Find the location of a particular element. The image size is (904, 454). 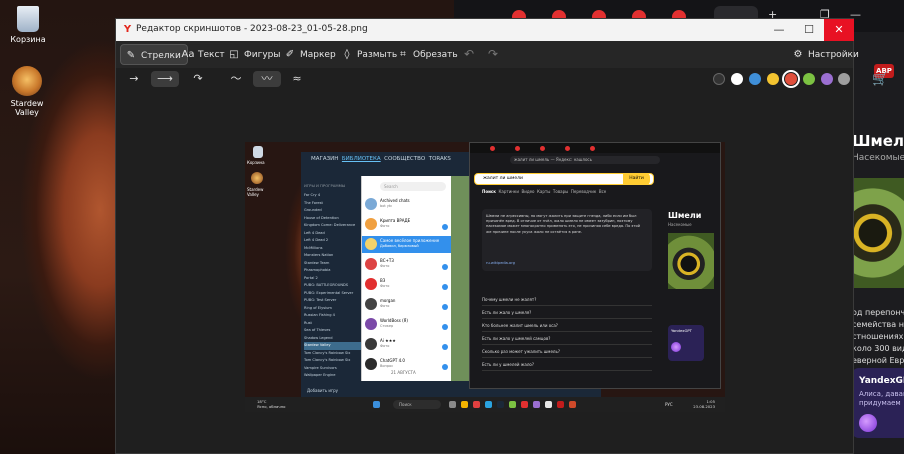

steam-game-item: Phasmophobia is located at coordinates (333, 271).